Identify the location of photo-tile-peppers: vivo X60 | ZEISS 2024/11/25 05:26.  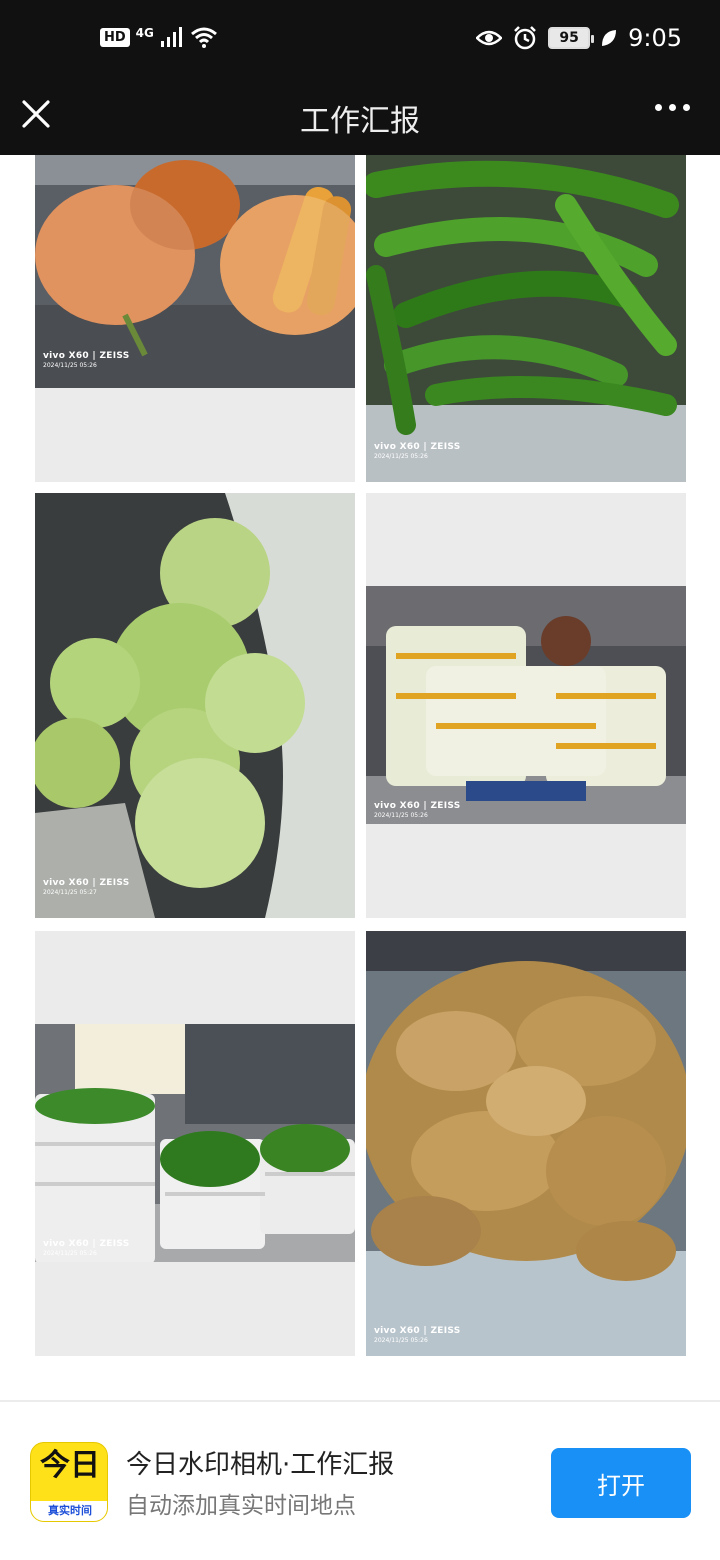
(526, 318).